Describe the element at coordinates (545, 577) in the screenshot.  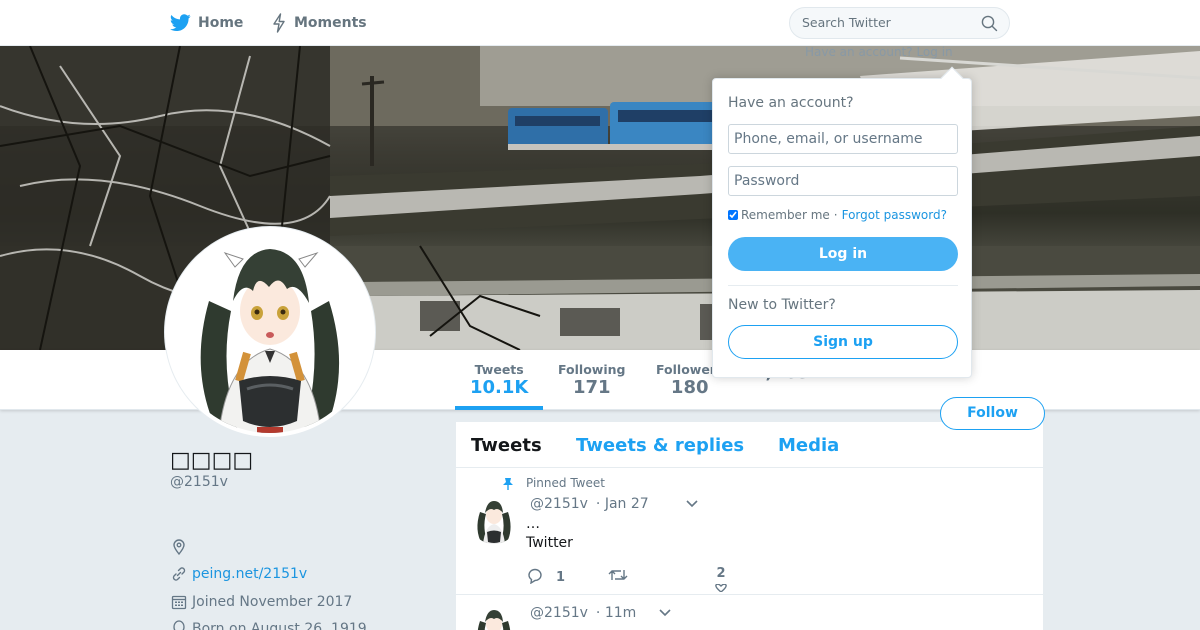
I see `reply-action: 1` at that location.